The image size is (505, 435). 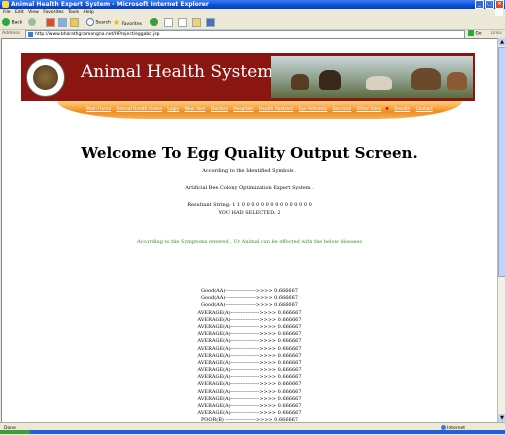 What do you see at coordinates (53, 12) in the screenshot?
I see `menu-favorites: Favorites` at bounding box center [53, 12].